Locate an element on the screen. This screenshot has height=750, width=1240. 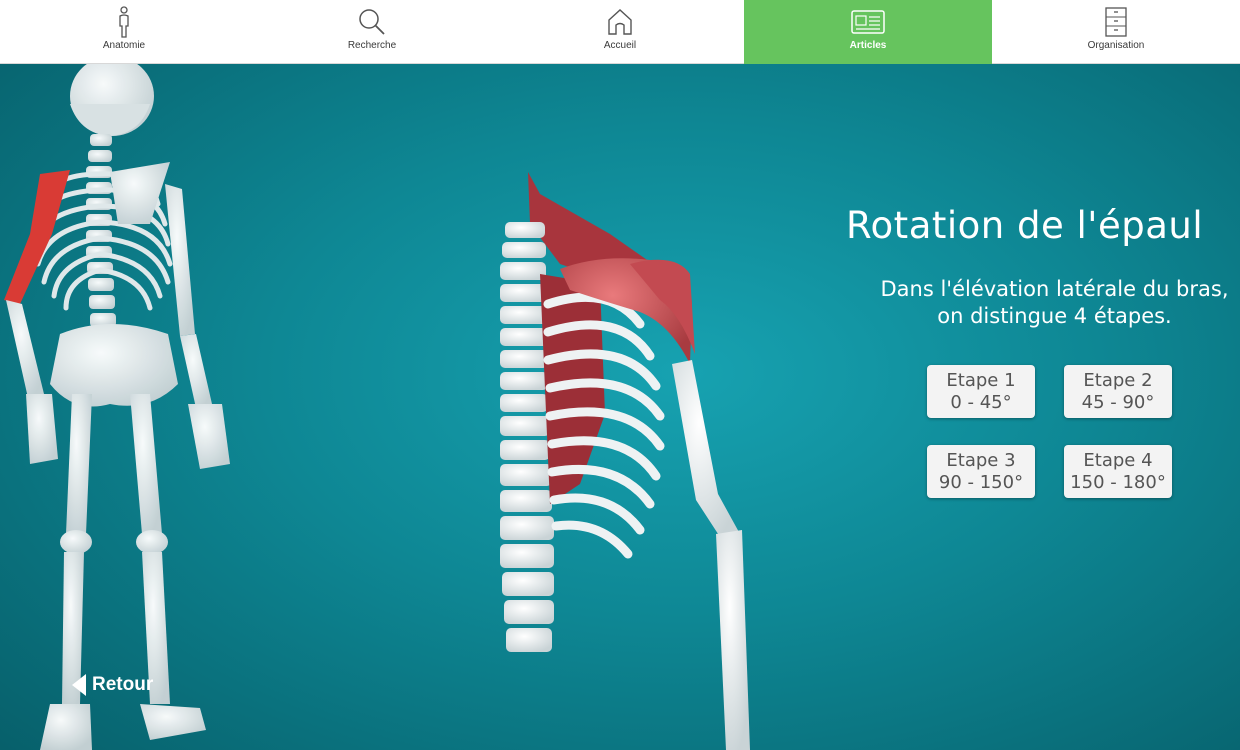
tab-label: Articles is located at coordinates (868, 45).